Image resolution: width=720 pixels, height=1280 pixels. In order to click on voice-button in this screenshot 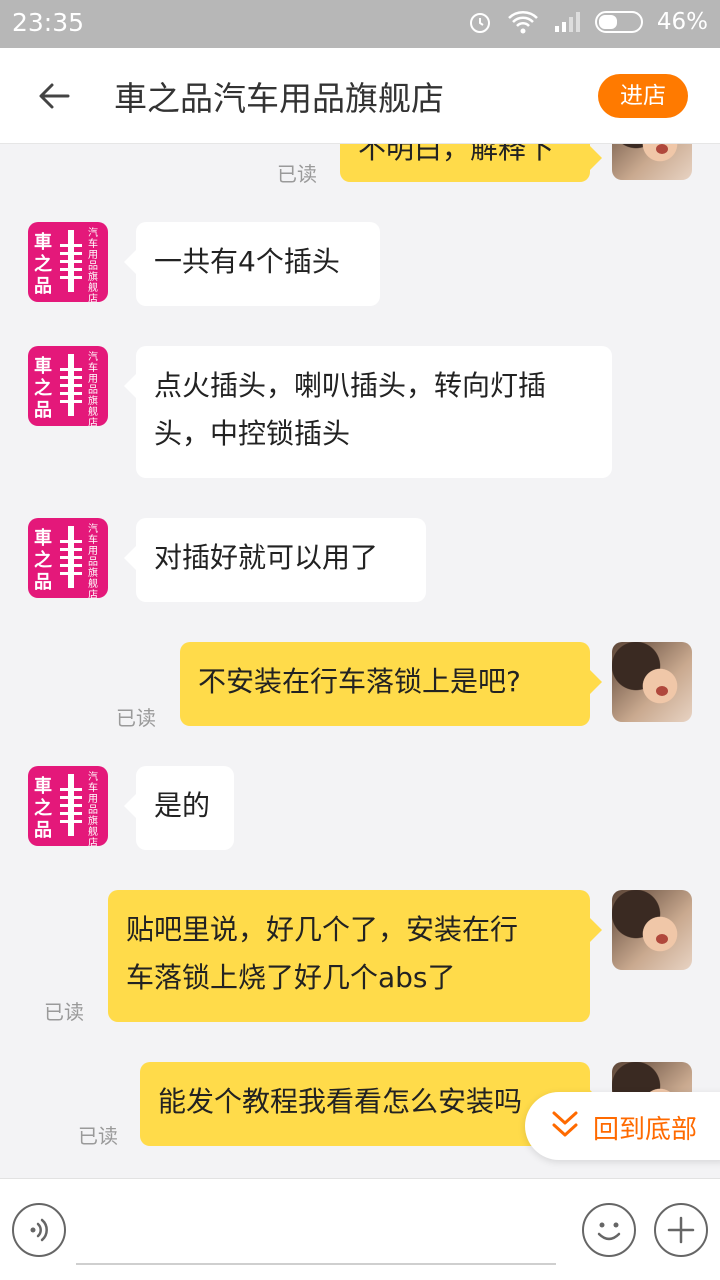, I will do `click(39, 1230)`.